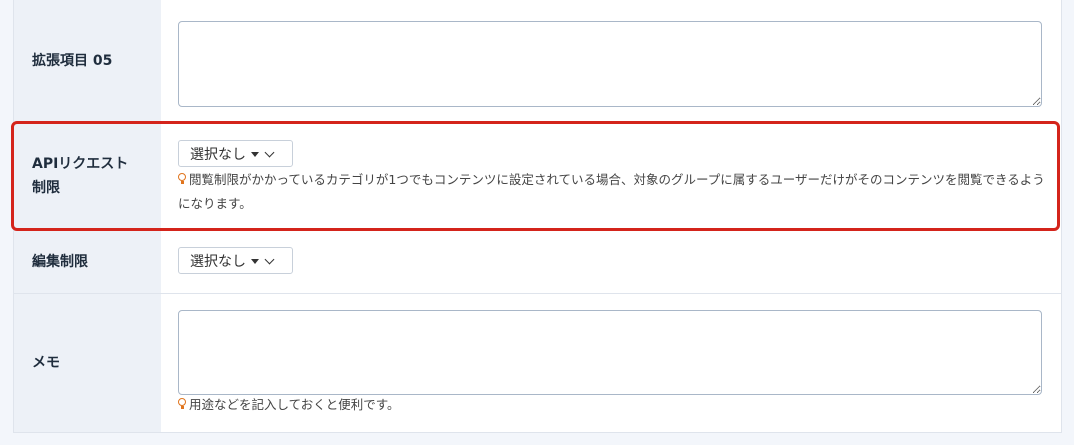 The image size is (1074, 445). Describe the element at coordinates (80, 164) in the screenshot. I see `field-label-line1: APIリクエスト` at that location.